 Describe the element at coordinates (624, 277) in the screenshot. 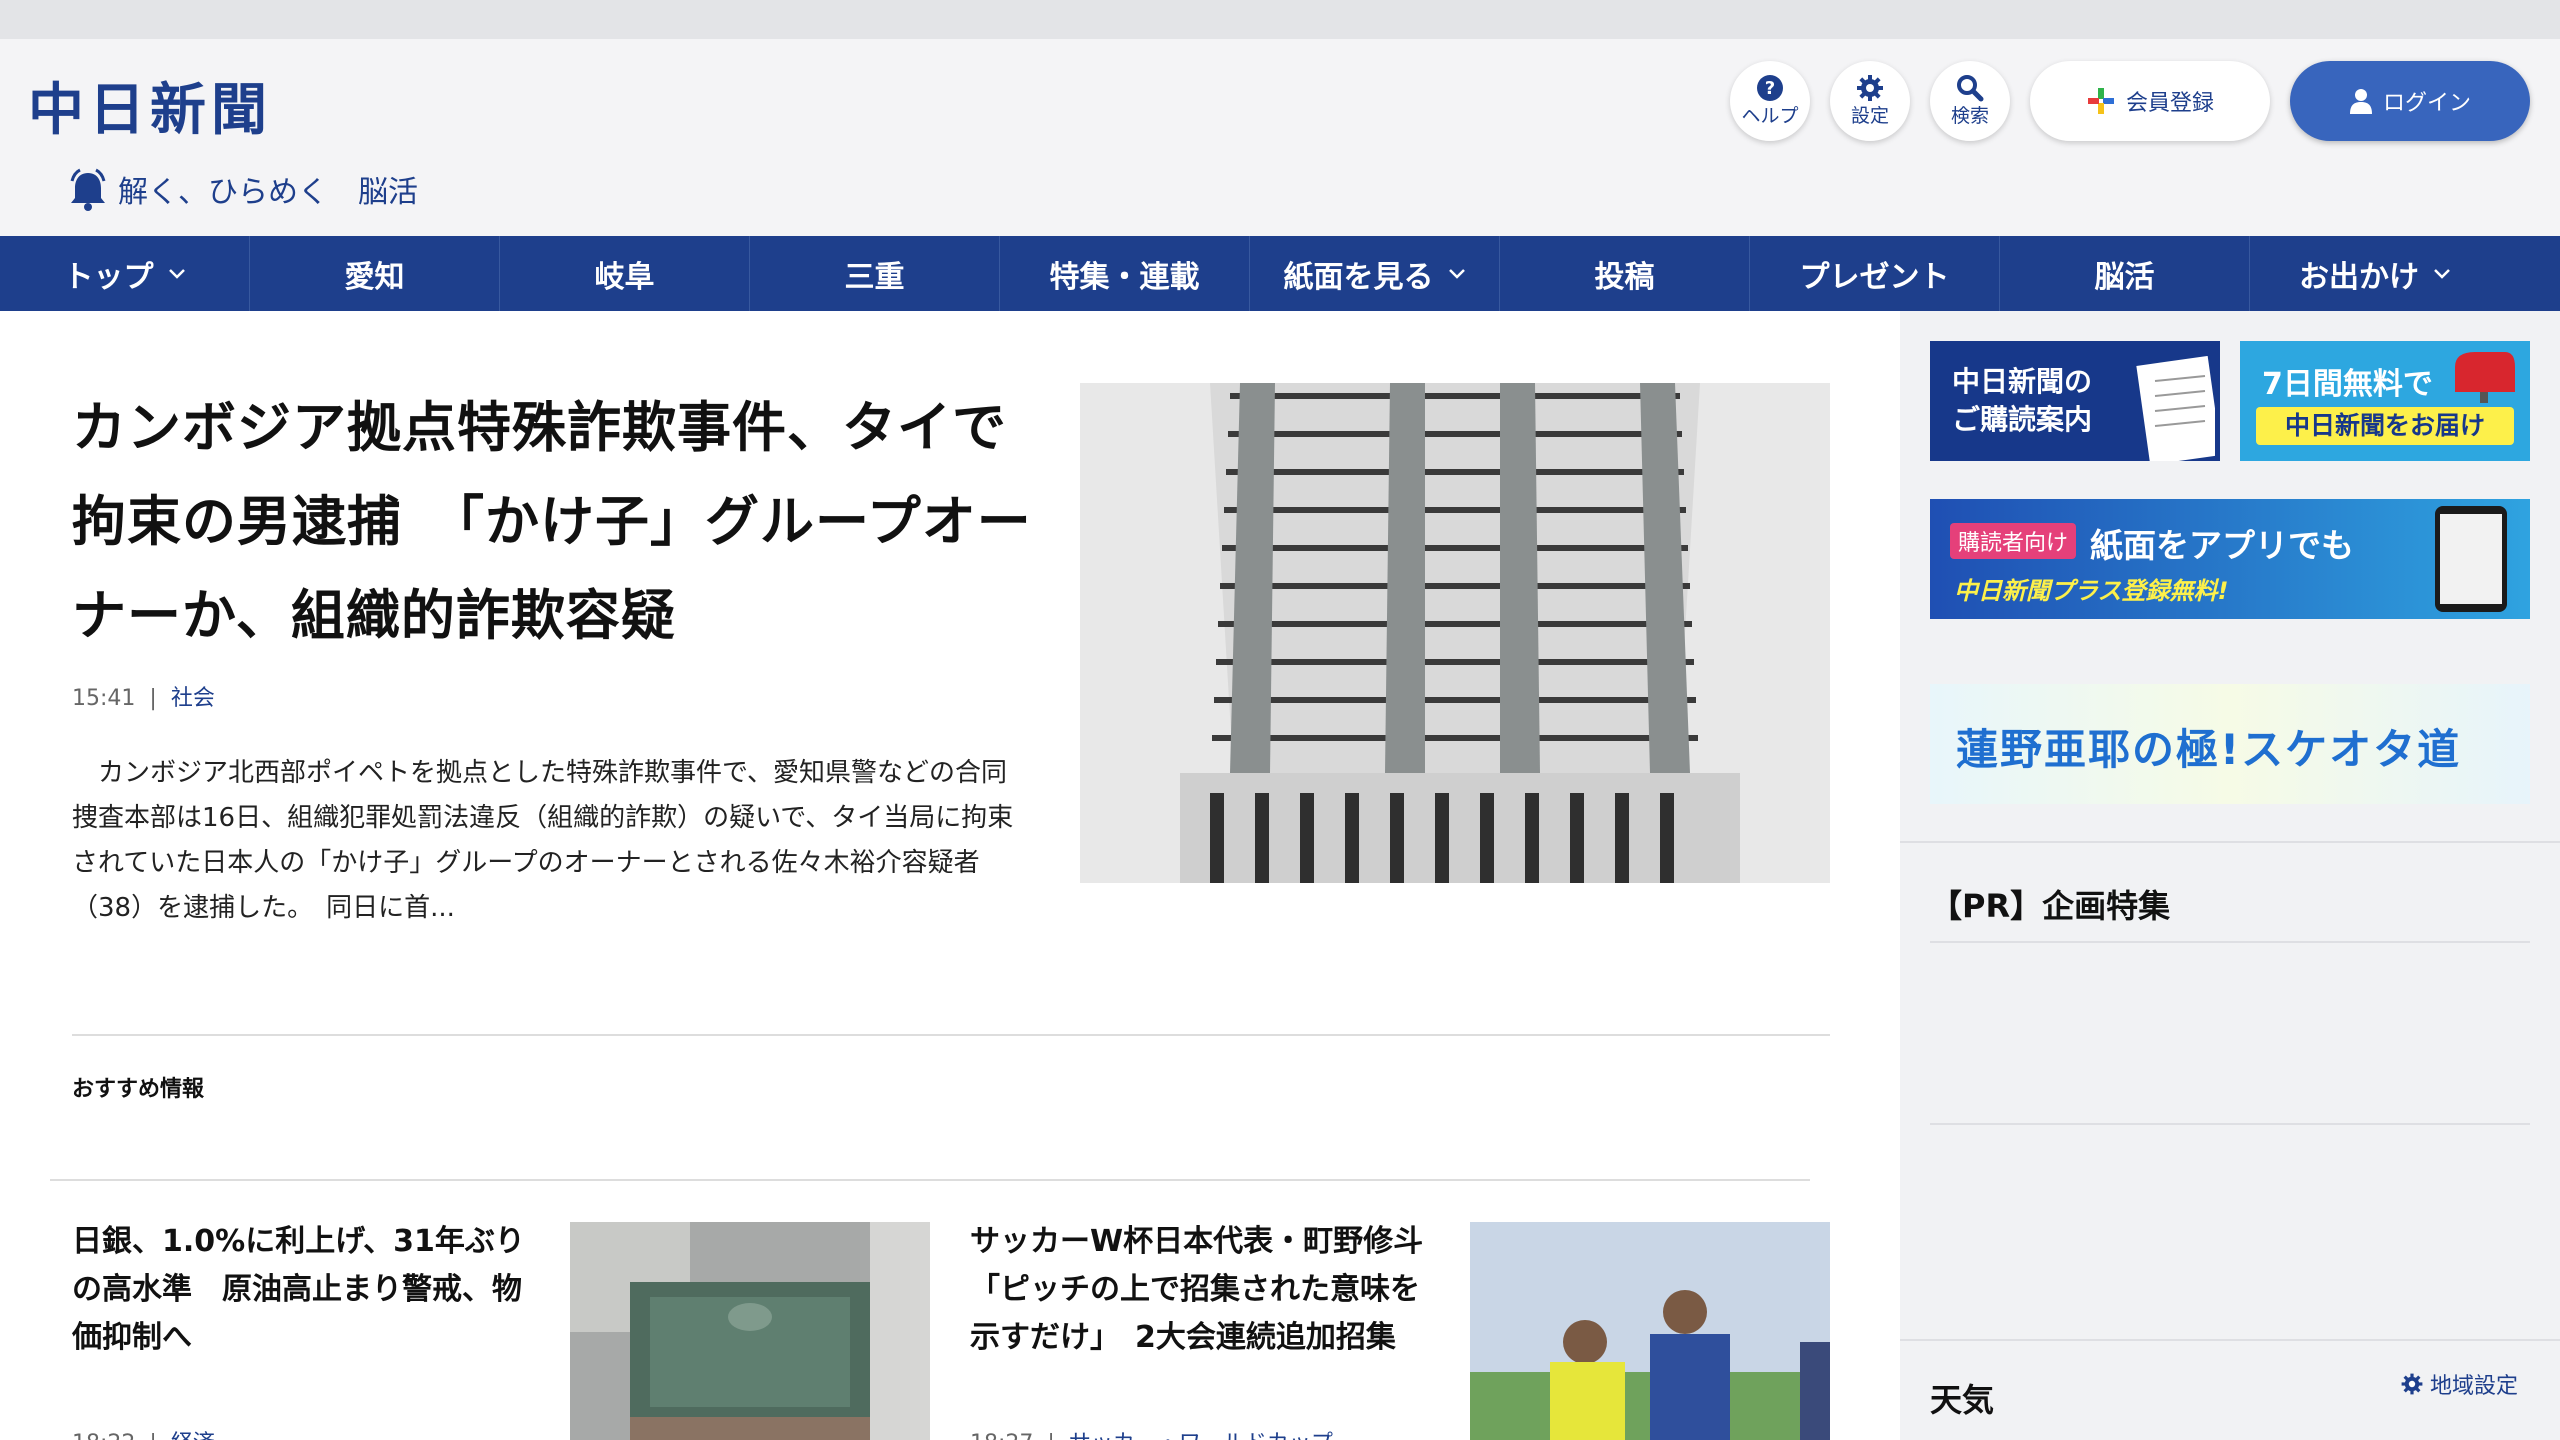

I see `nav-label: 岐阜` at that location.